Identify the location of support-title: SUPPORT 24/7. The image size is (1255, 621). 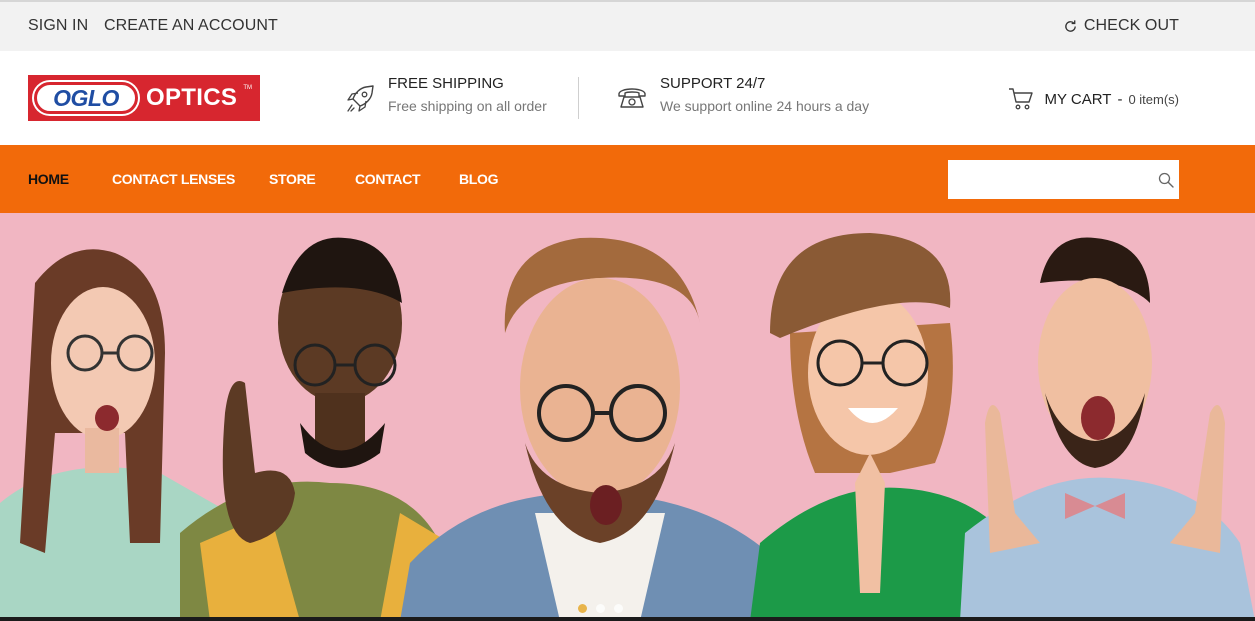
(713, 83).